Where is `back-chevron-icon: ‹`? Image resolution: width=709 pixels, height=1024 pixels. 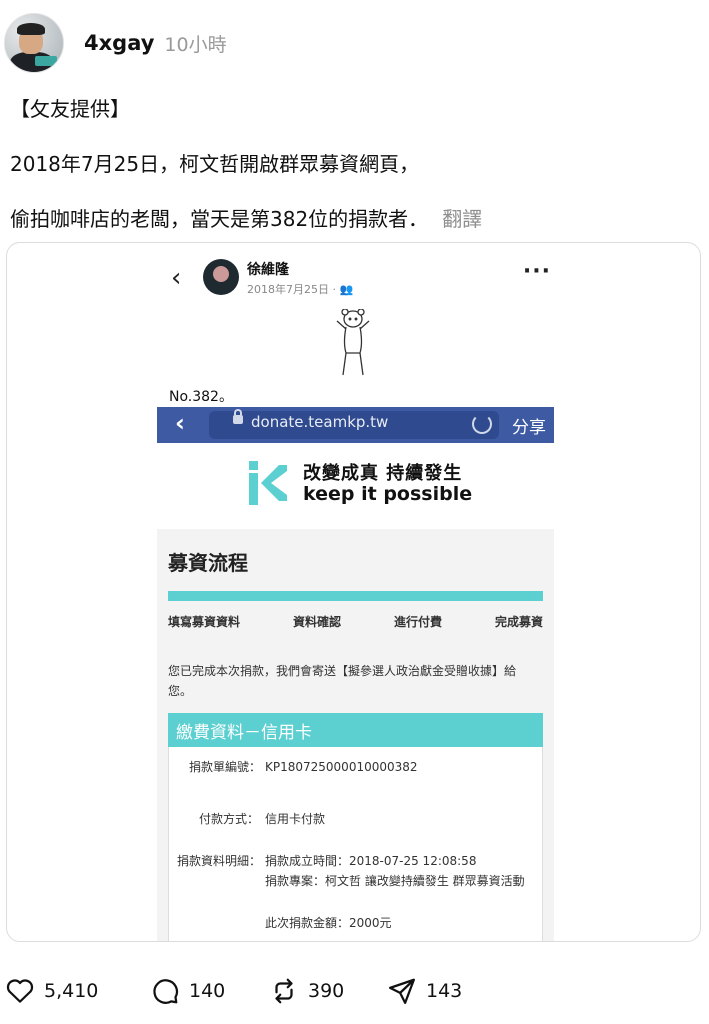 back-chevron-icon: ‹ is located at coordinates (176, 278).